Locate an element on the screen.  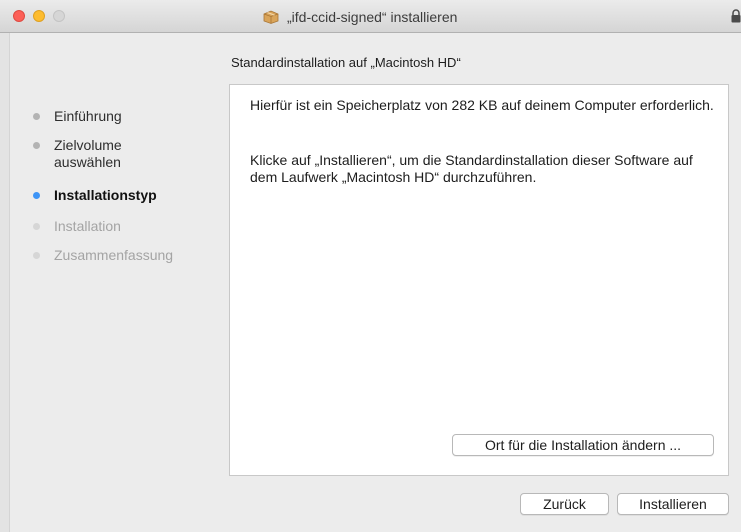
step-einfuehrung: Einführung is located at coordinates (77, 116).